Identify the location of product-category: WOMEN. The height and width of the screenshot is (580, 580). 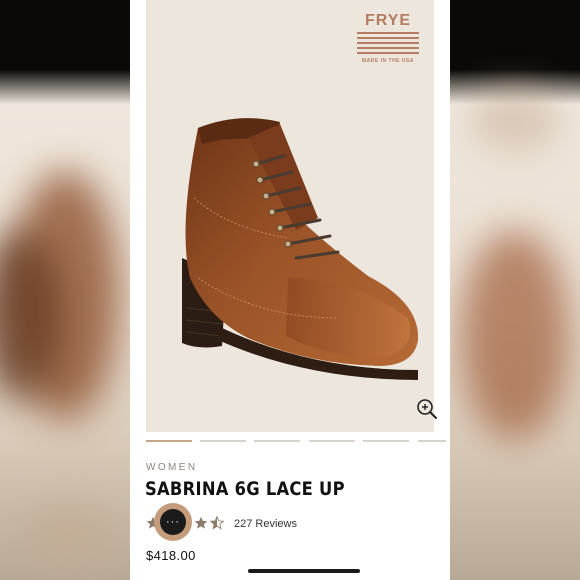
(172, 467).